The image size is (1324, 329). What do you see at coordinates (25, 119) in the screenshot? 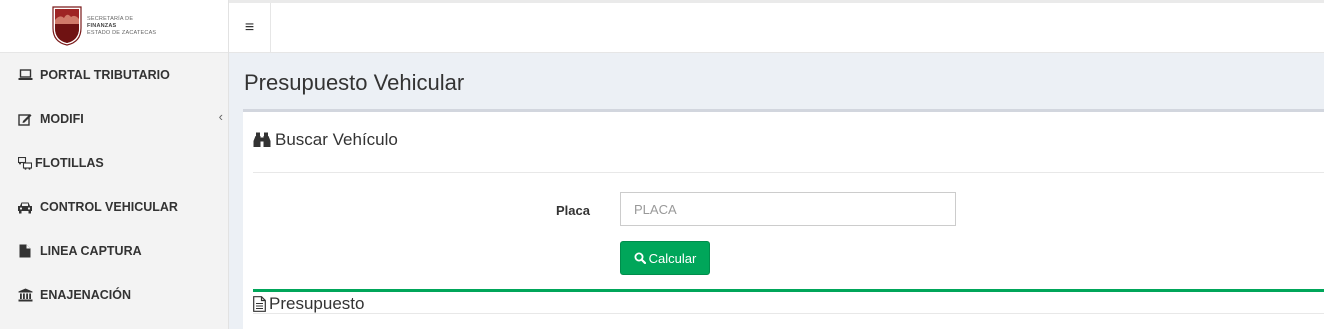
I see `edit-icon` at bounding box center [25, 119].